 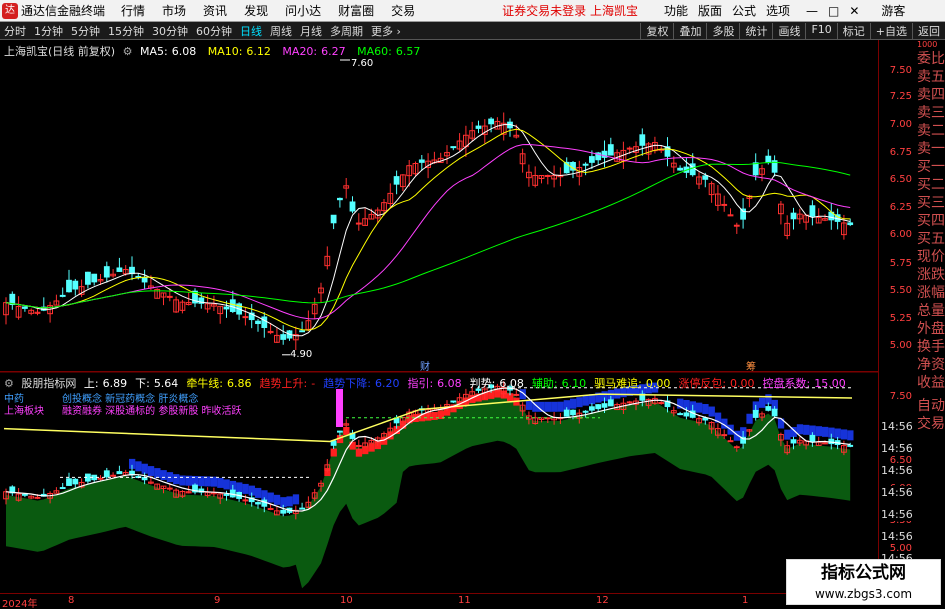 What do you see at coordinates (570, 10) in the screenshot?
I see `login-warning: 证券交易未登录 上海凯宝` at bounding box center [570, 10].